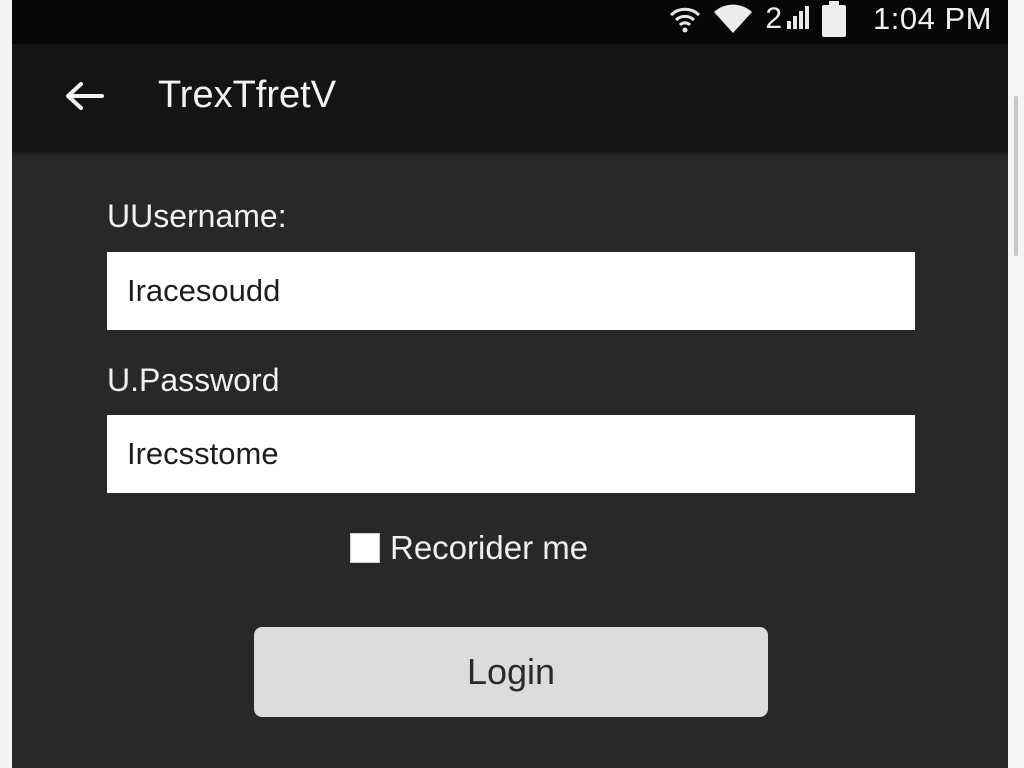 The image size is (1024, 768). I want to click on scrollbar-thumb, so click(1016, 176).